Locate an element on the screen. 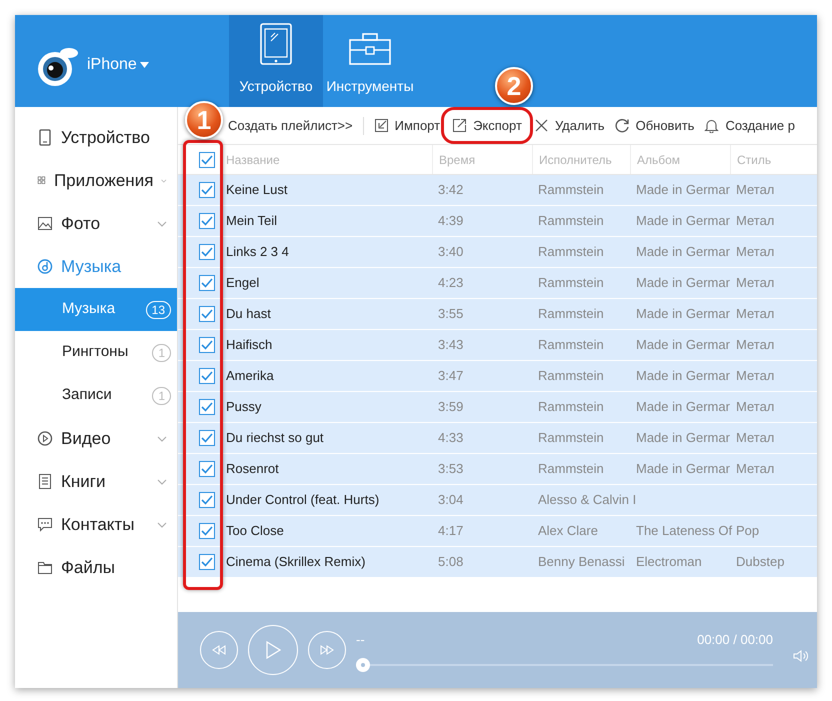 Image resolution: width=832 pixels, height=701 pixels. step-number-badge: 1 is located at coordinates (204, 120).